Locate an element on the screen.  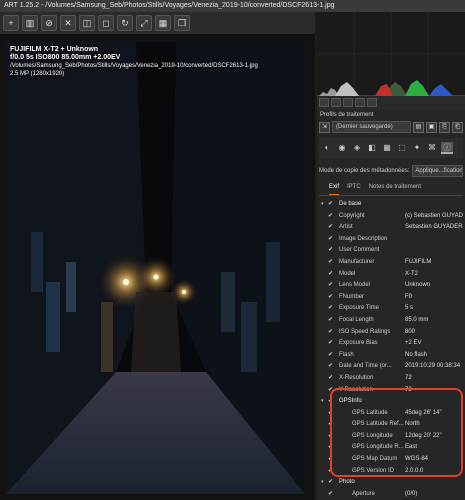
exif-row: ✔ X-Resolution 72 is located at coordinates (391, 379).